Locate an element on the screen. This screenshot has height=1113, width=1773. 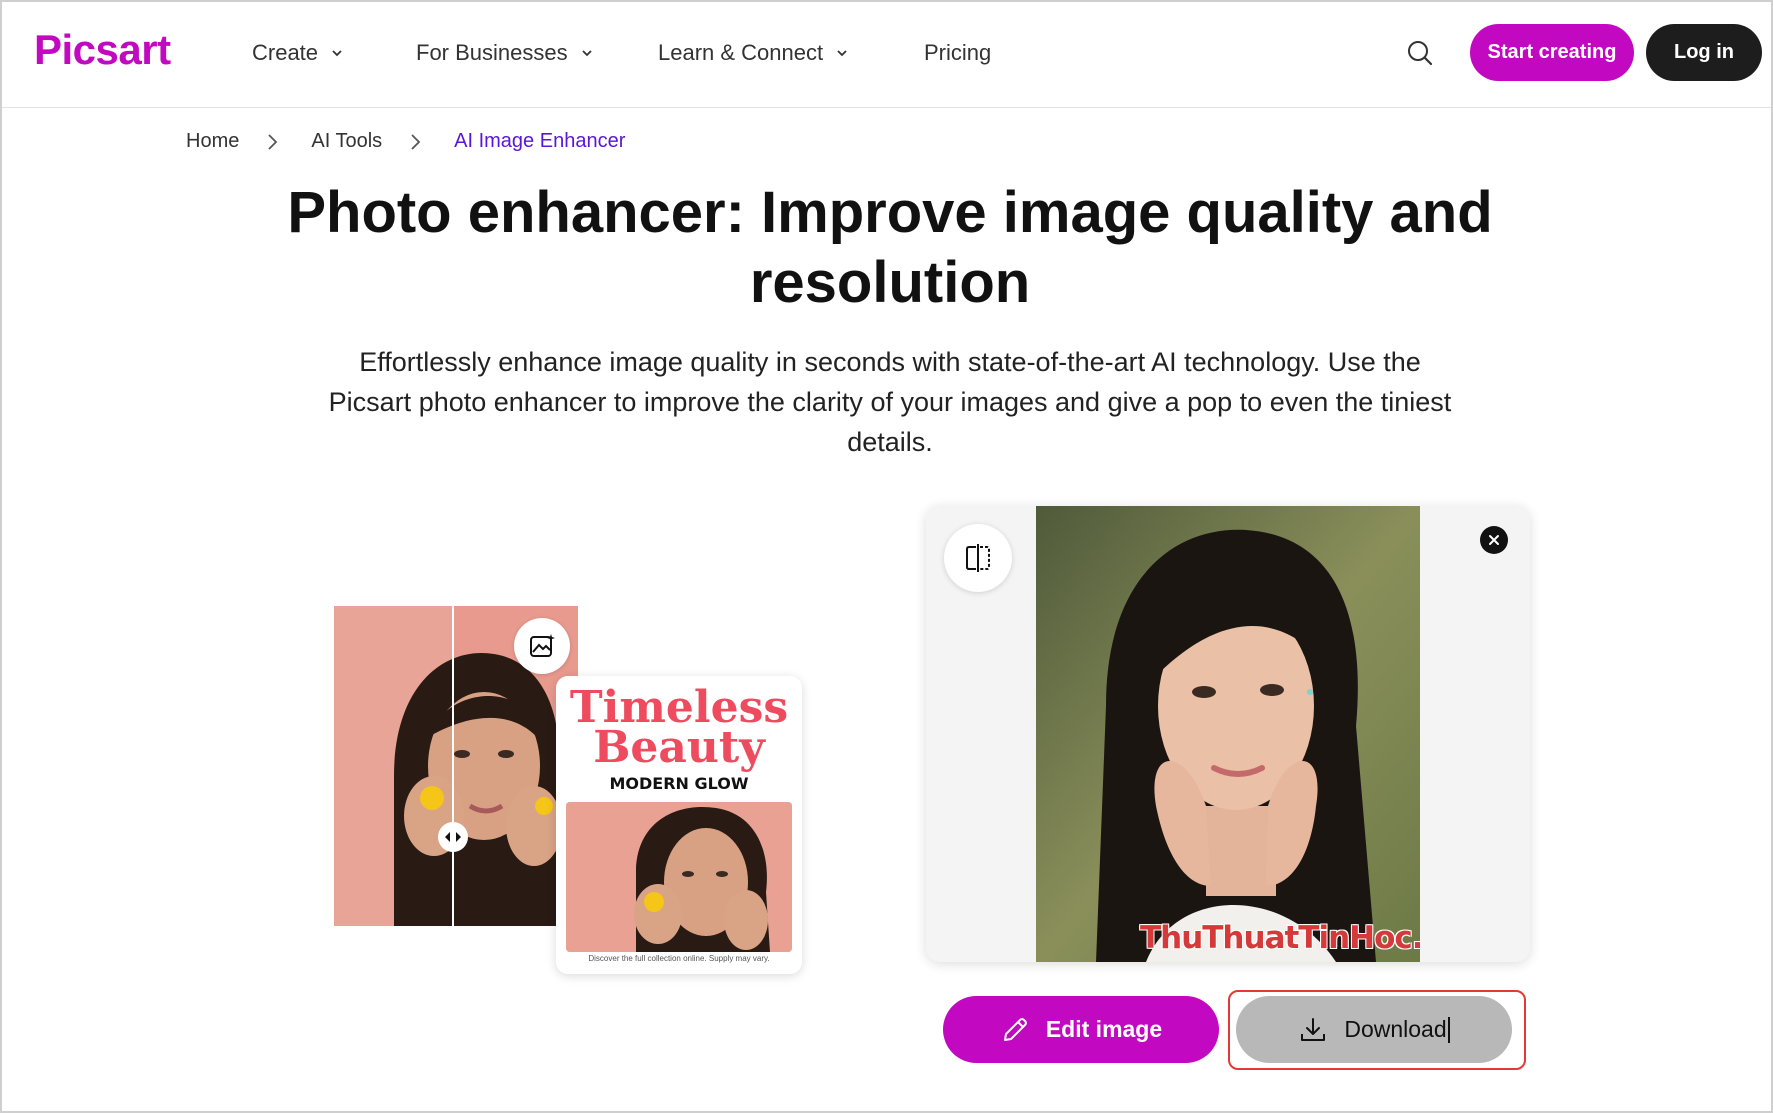
pencil-icon is located at coordinates (1015, 1029).